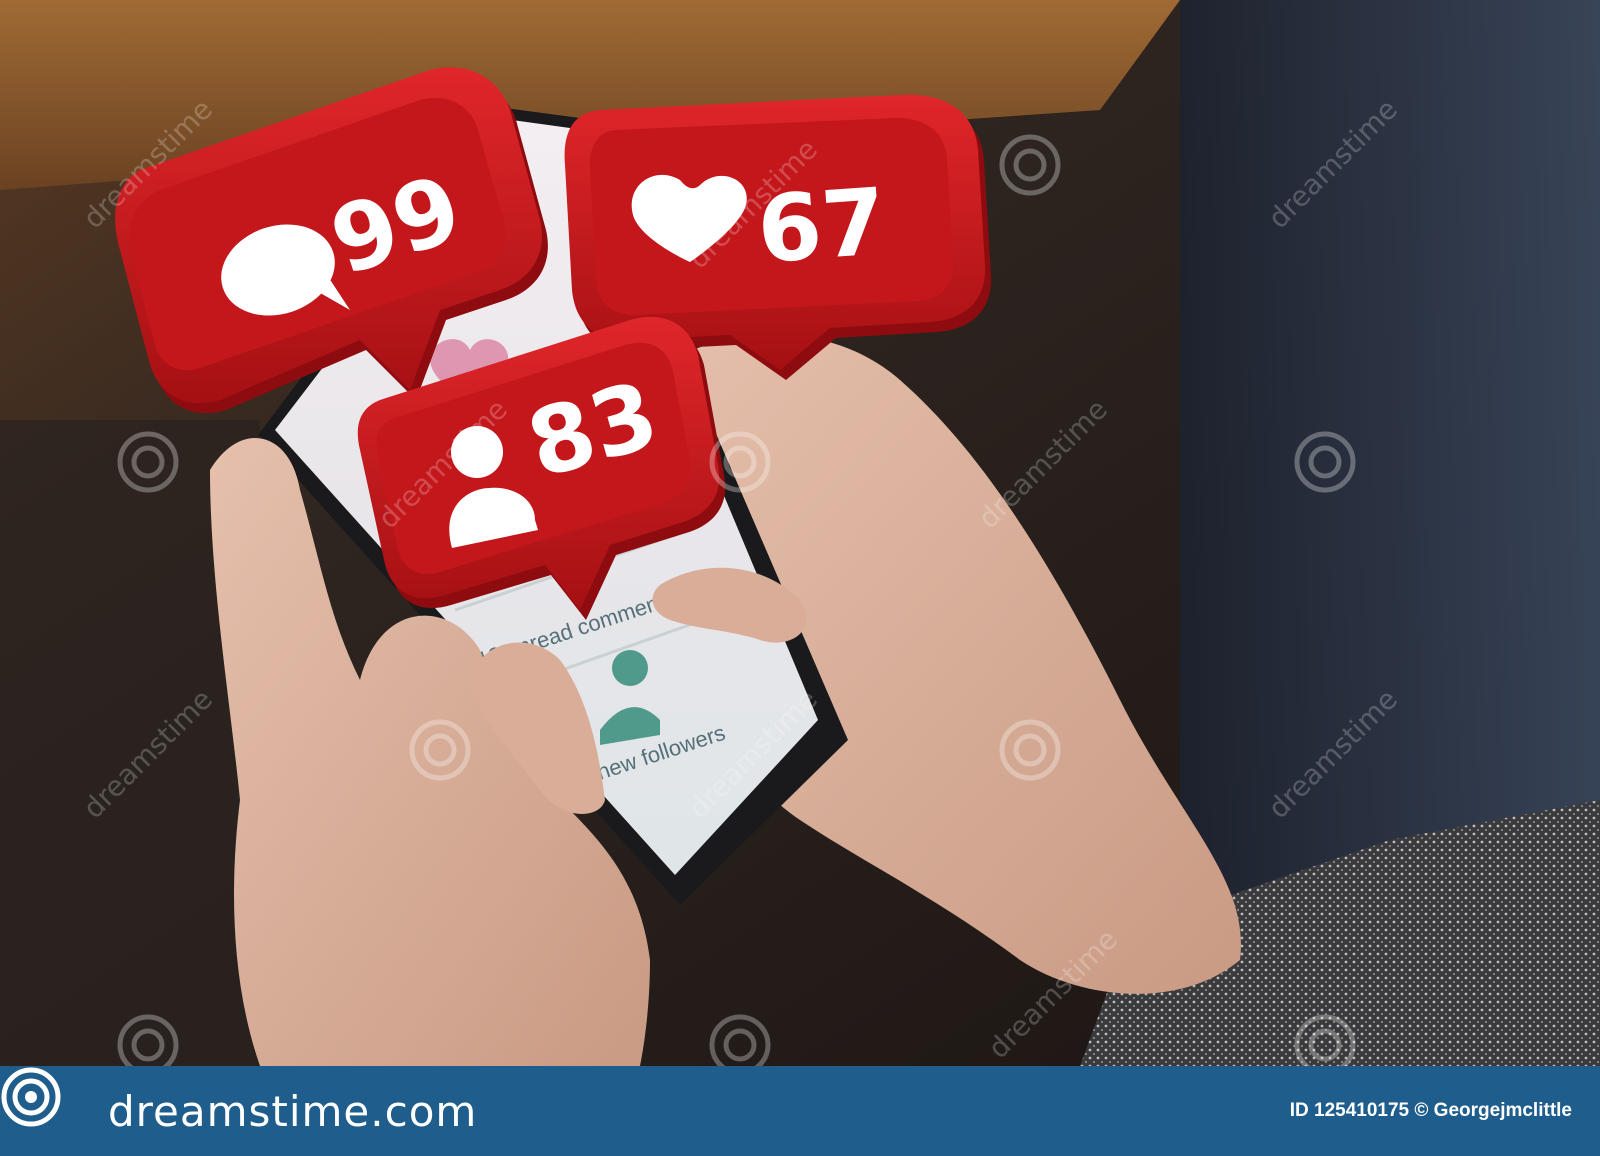 The height and width of the screenshot is (1156, 1600). What do you see at coordinates (630, 668) in the screenshot?
I see `follower-avatar-icon` at bounding box center [630, 668].